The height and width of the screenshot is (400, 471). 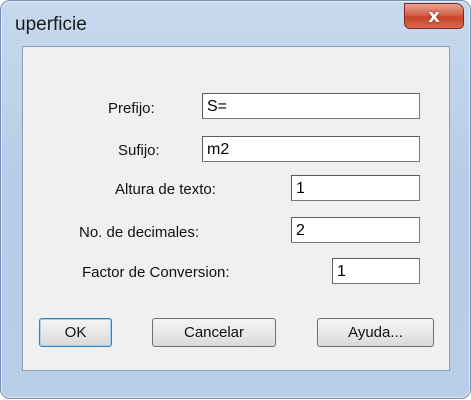 What do you see at coordinates (139, 232) in the screenshot?
I see `decimales-label: No. de decimales:` at bounding box center [139, 232].